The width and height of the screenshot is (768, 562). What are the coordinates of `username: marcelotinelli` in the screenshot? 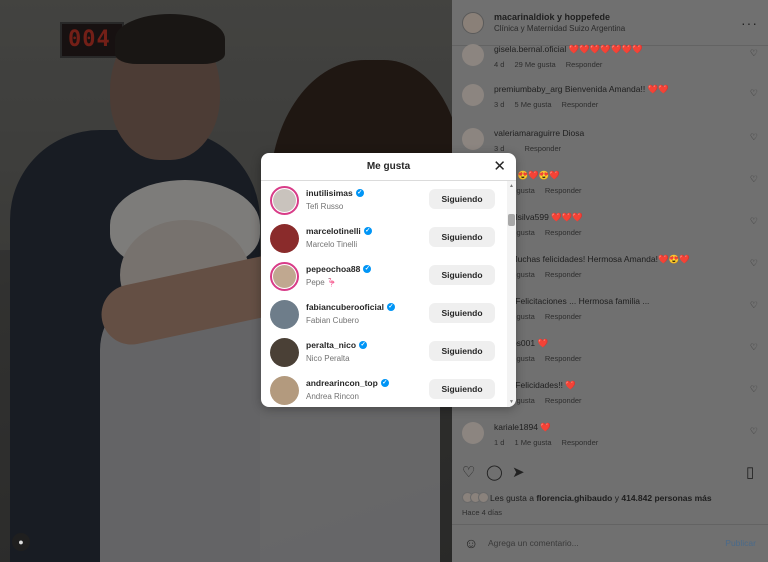 It's located at (333, 231).